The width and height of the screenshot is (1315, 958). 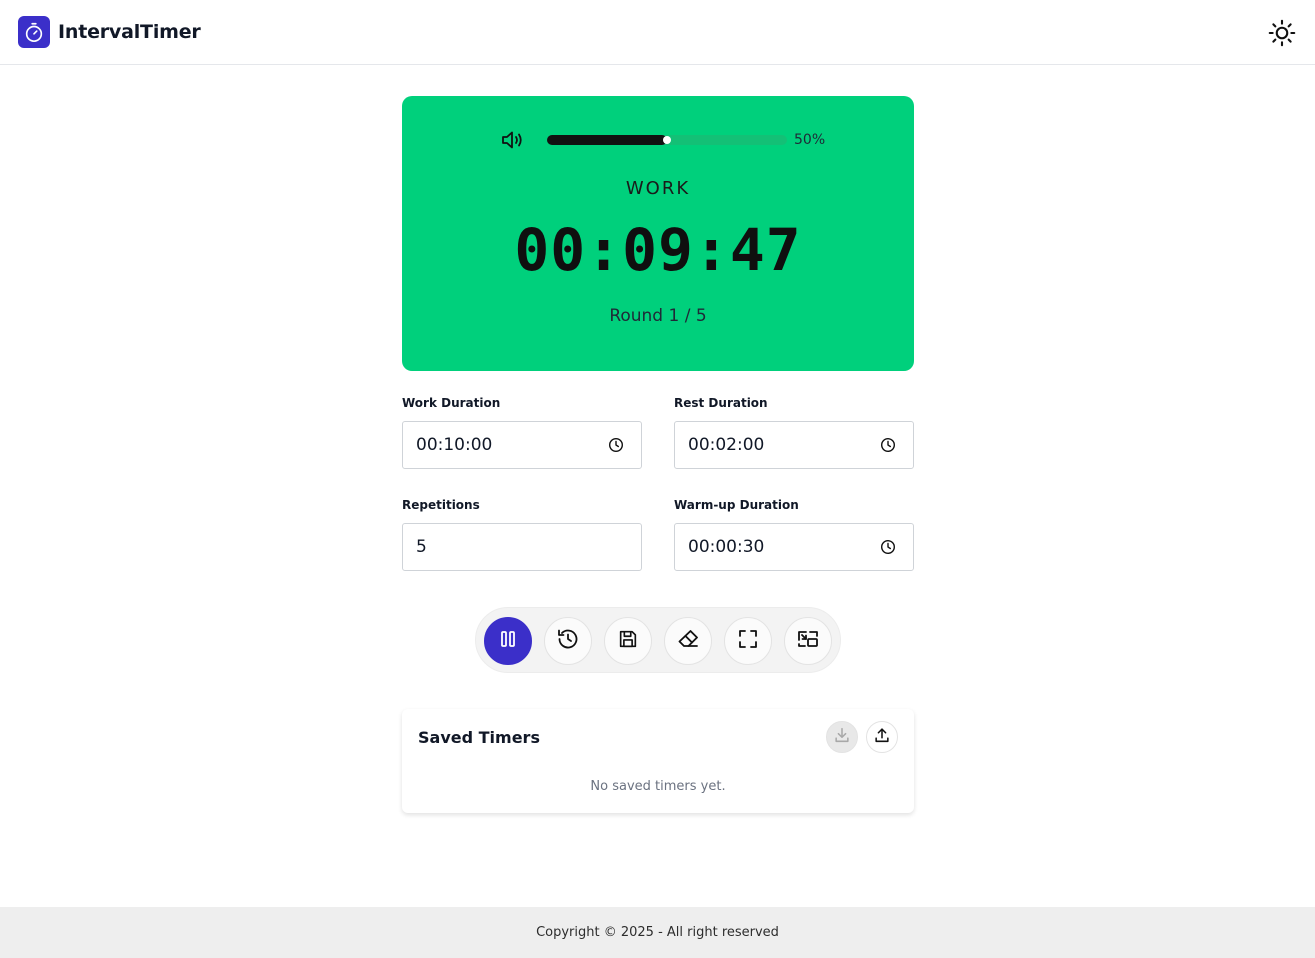 I want to click on picture-in-picture-button, so click(x=808, y=641).